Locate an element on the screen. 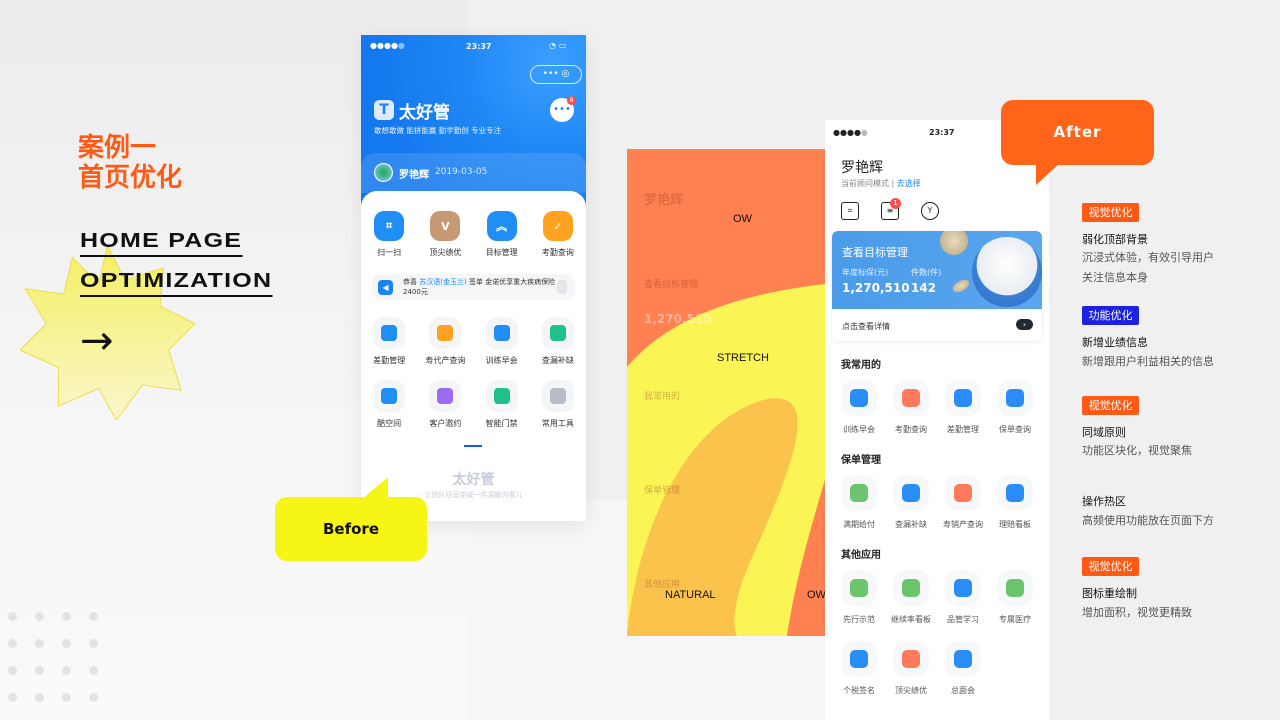  note-desc: 增加面积，视觉更精致 is located at coordinates (1137, 612).